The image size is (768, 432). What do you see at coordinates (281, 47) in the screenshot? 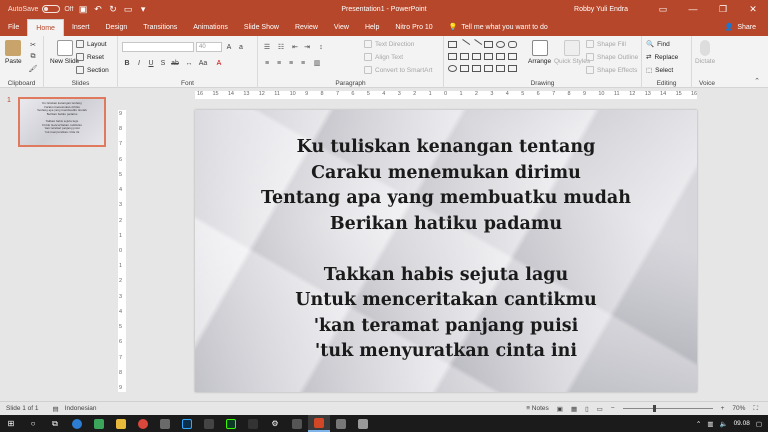
I see `numbering-icon: ☷` at bounding box center [281, 47].